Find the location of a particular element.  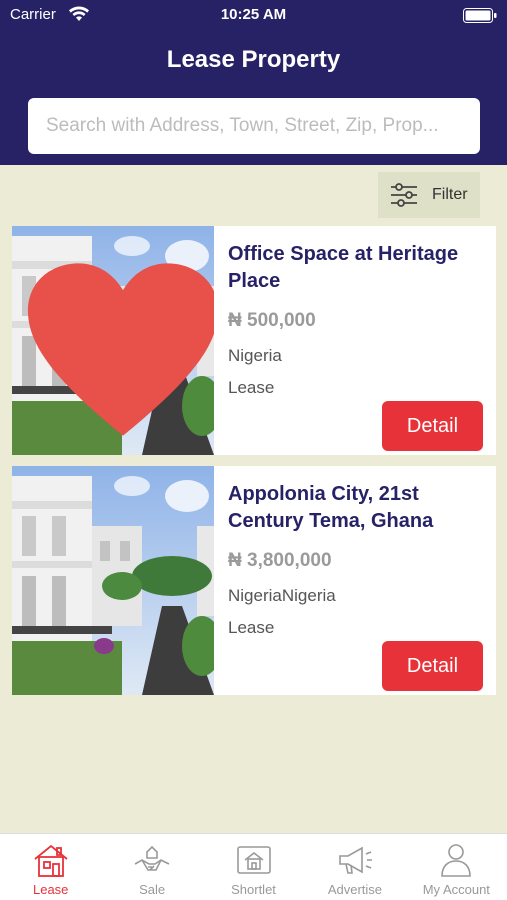

listing-price: ₦ 500,000 is located at coordinates (272, 320).